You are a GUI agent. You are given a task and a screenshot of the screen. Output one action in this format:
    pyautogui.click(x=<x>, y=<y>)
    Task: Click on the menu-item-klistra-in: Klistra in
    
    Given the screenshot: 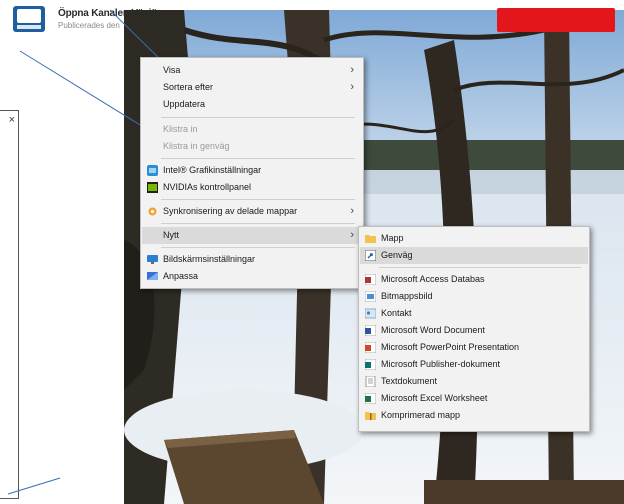 What is the action you would take?
    pyautogui.click(x=180, y=129)
    